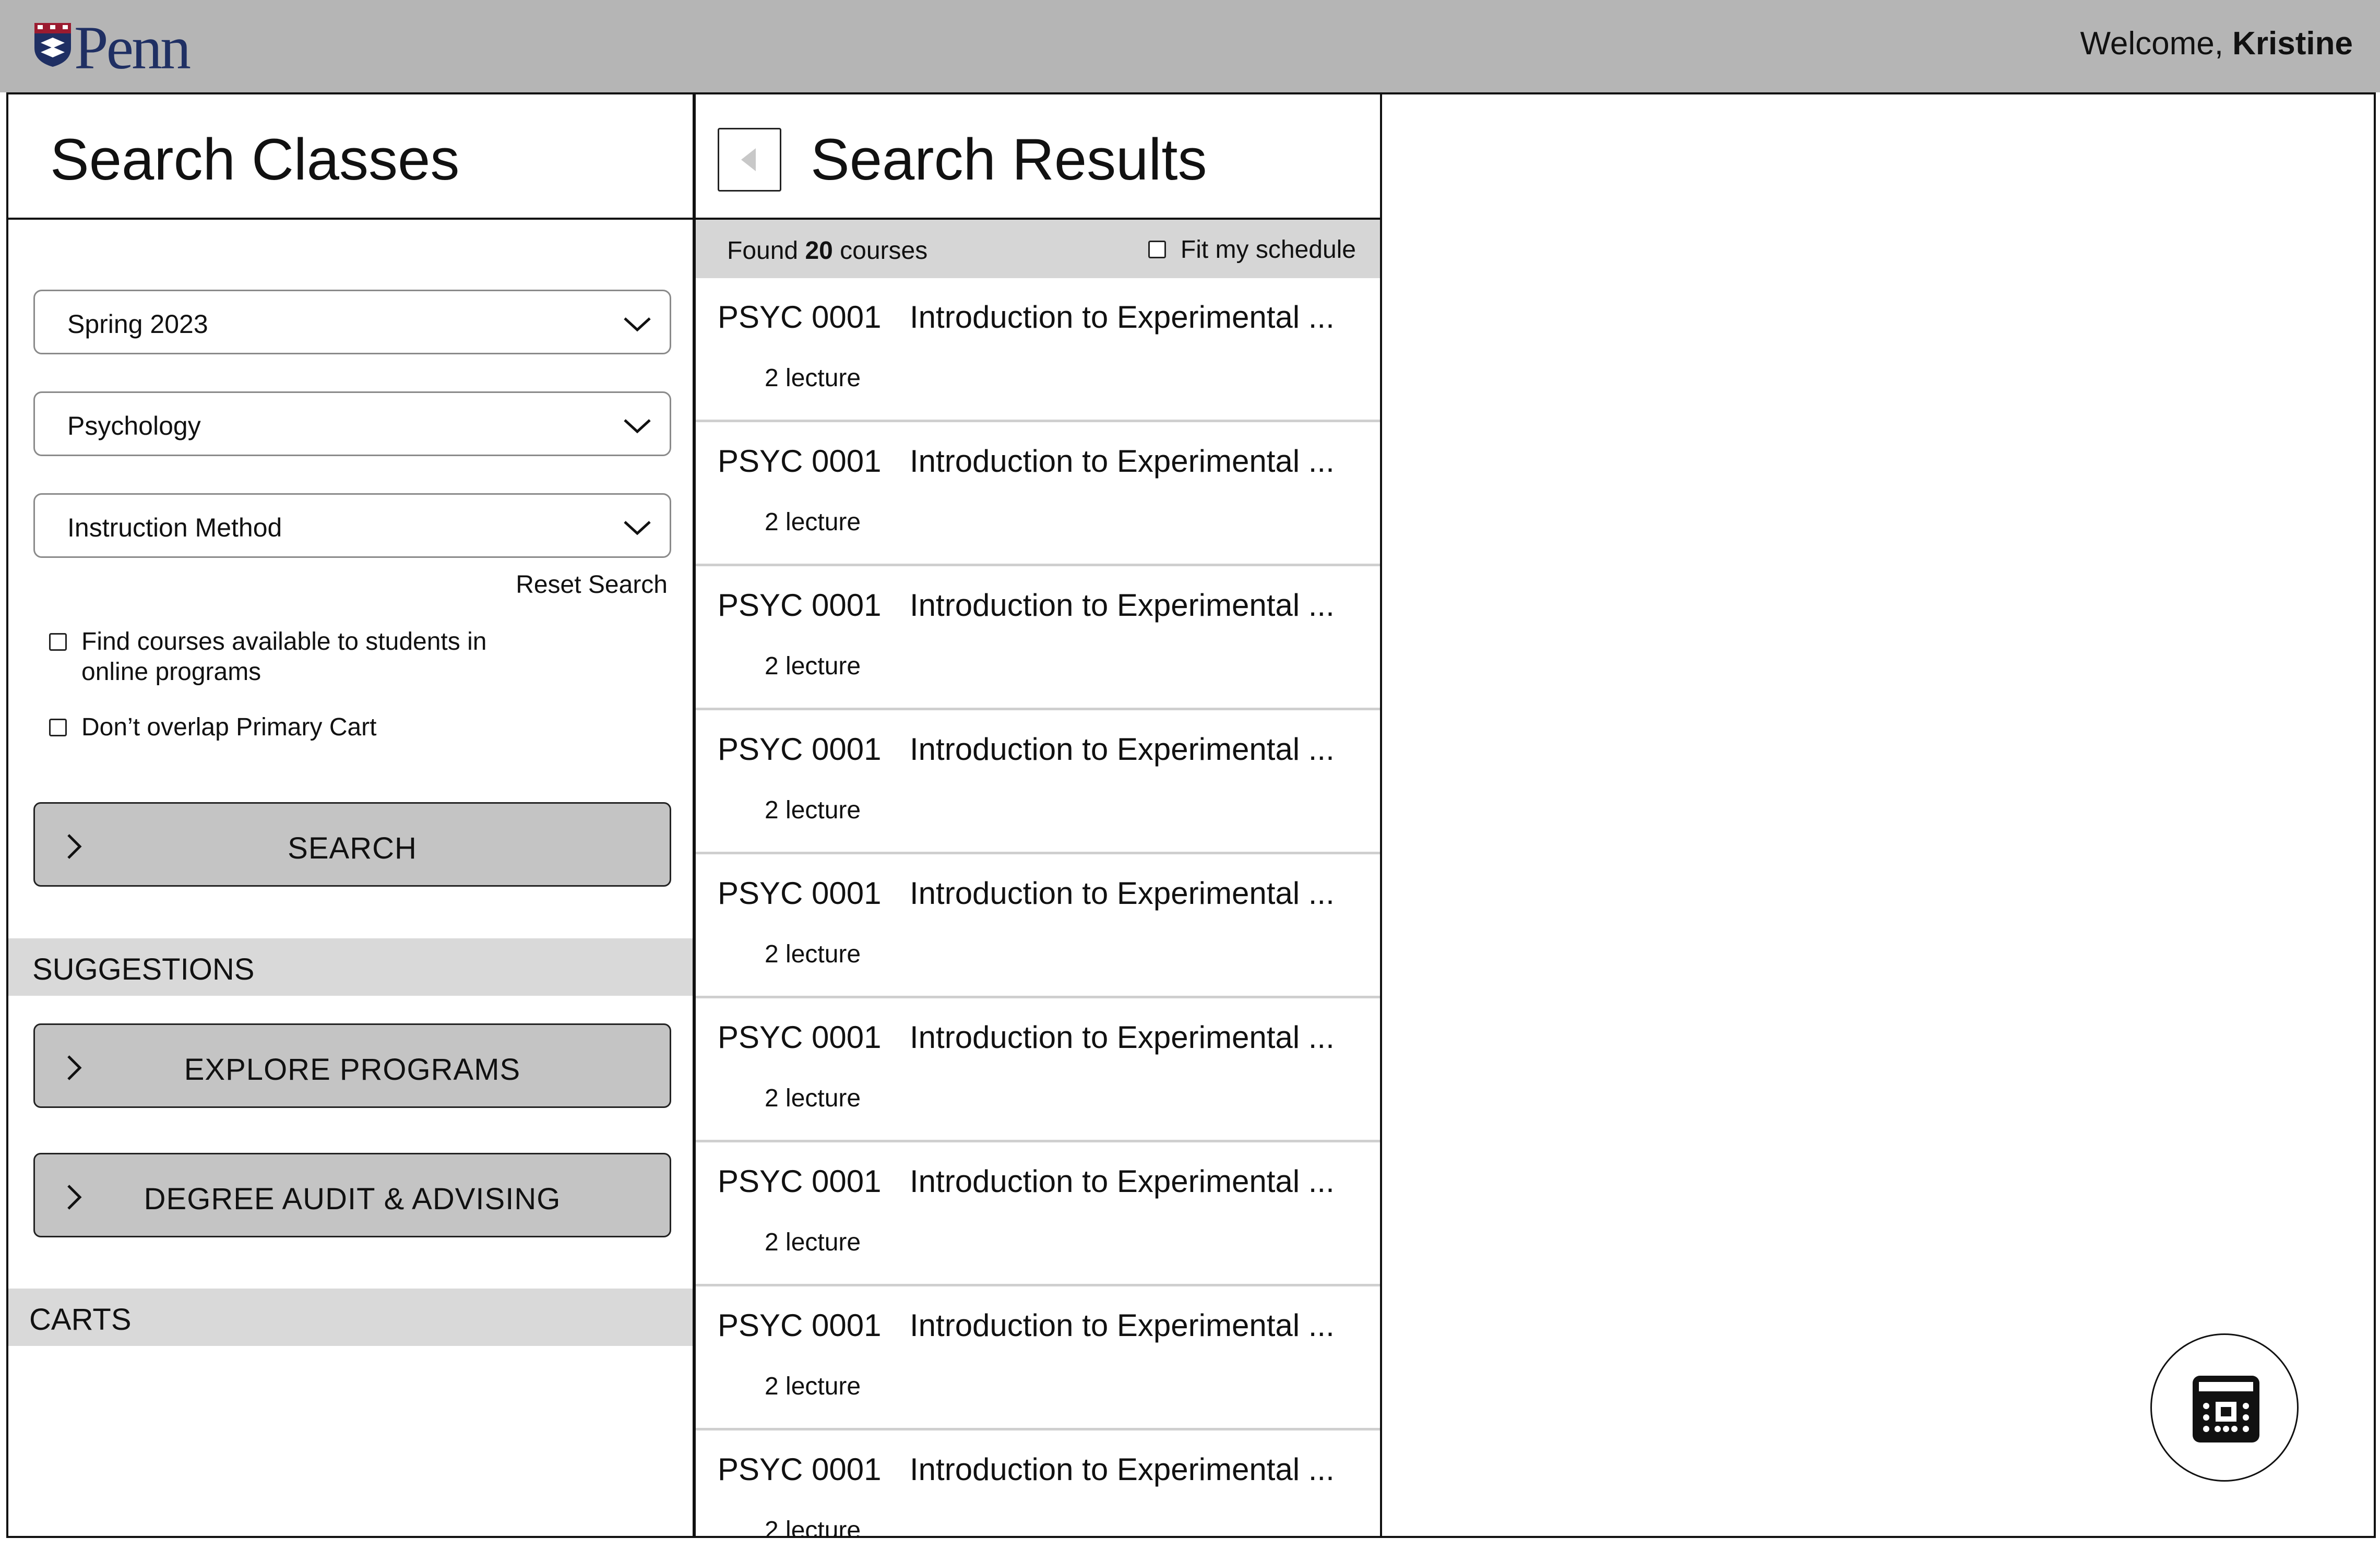  What do you see at coordinates (350, 1317) in the screenshot?
I see `carts-section: CARTS` at bounding box center [350, 1317].